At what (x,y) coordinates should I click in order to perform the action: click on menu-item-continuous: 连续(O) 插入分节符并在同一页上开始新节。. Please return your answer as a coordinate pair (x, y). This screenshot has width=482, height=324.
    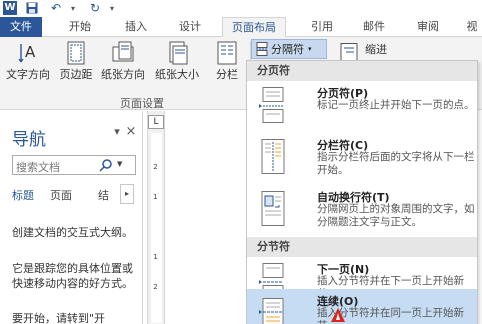
    Looking at the image, I should click on (362, 306).